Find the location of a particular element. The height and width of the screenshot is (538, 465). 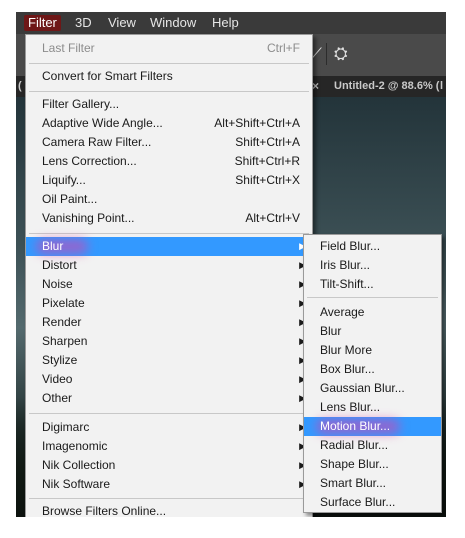

menu-view: View is located at coordinates (122, 23).